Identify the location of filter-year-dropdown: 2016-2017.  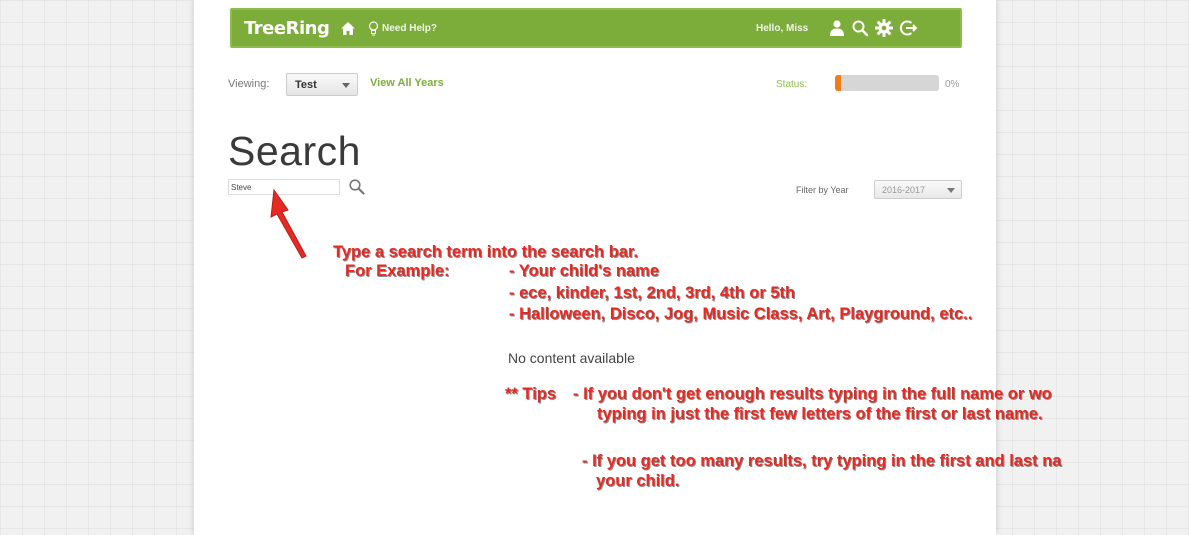
(918, 189).